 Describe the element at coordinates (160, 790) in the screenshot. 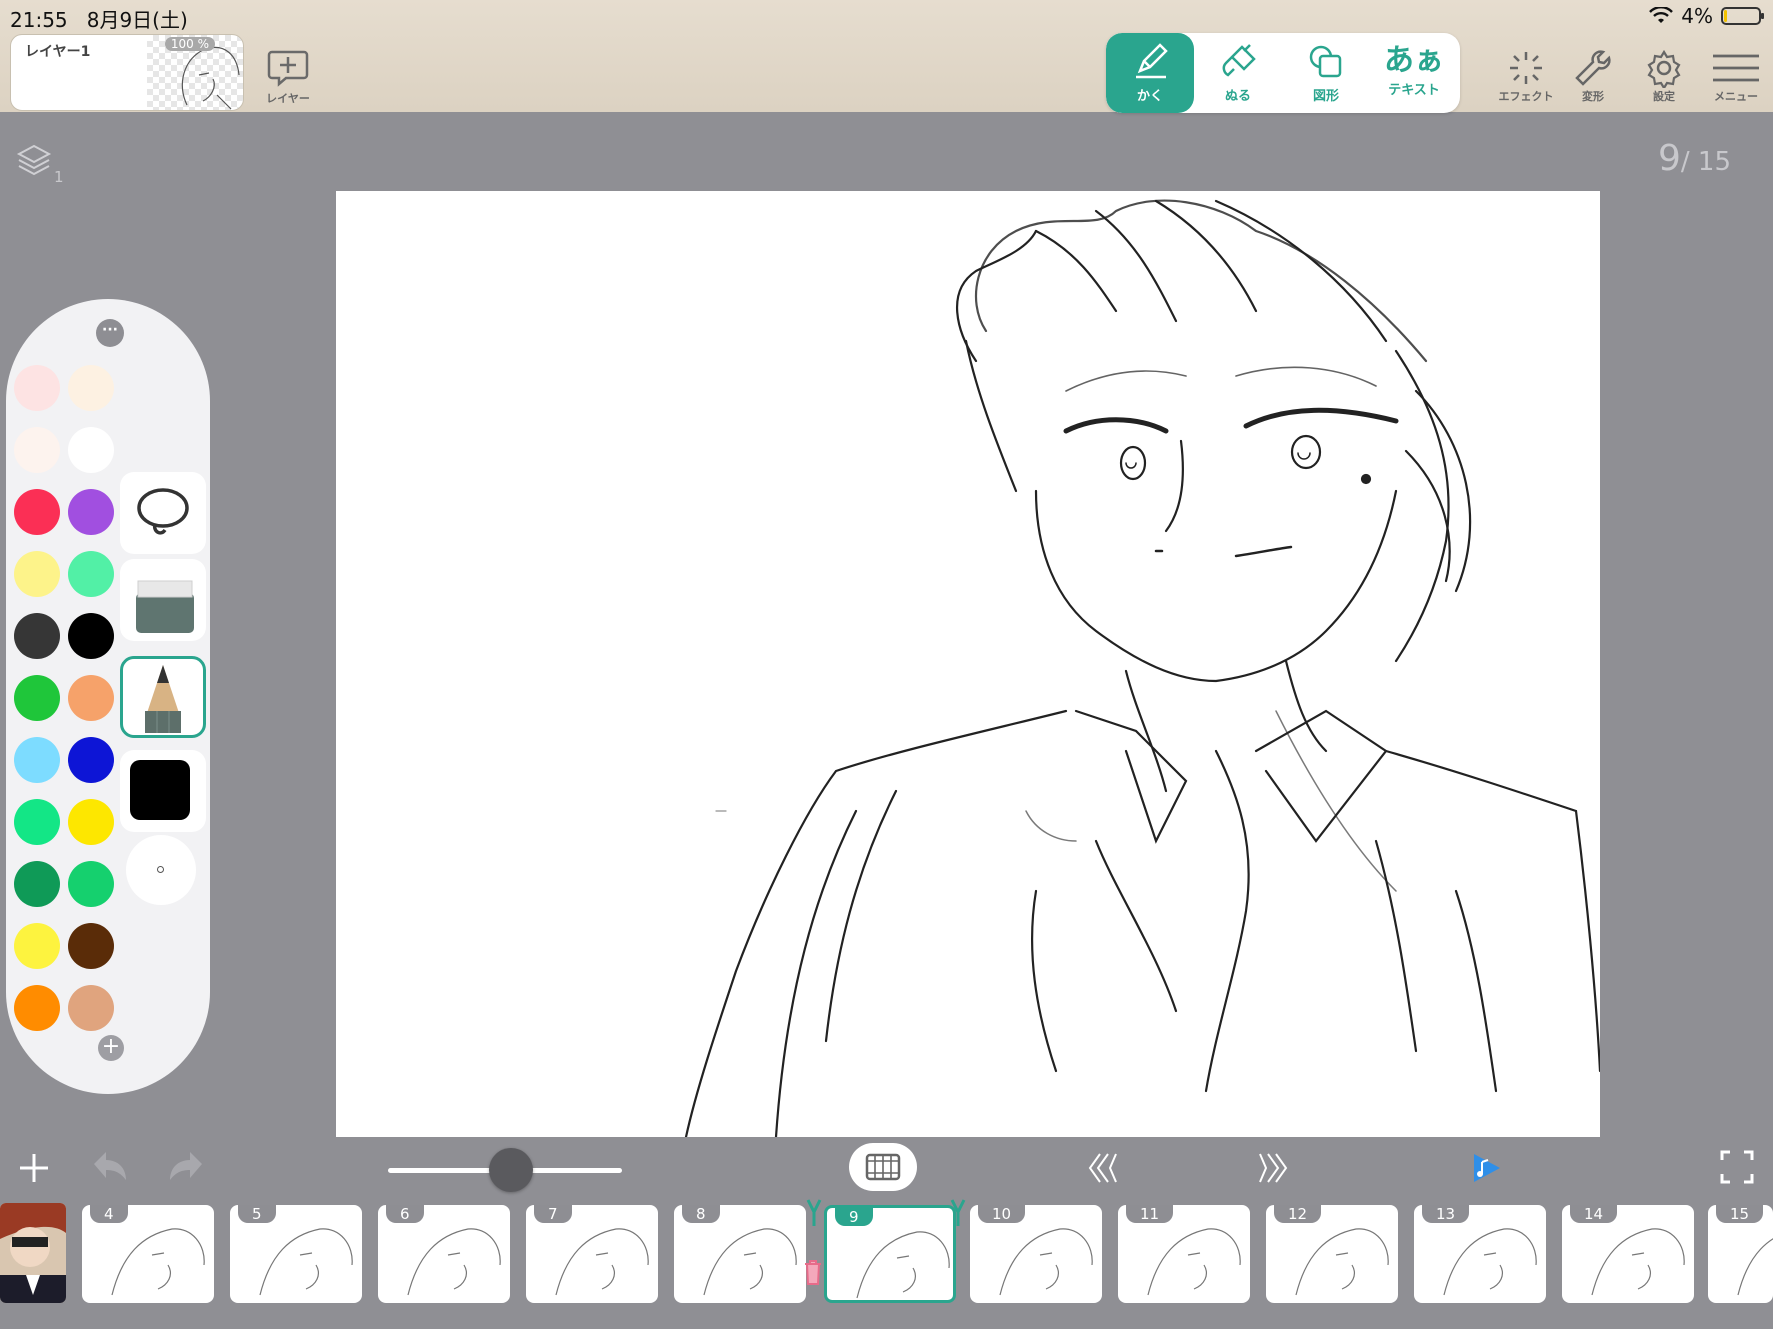

I see `current-color-icon` at that location.